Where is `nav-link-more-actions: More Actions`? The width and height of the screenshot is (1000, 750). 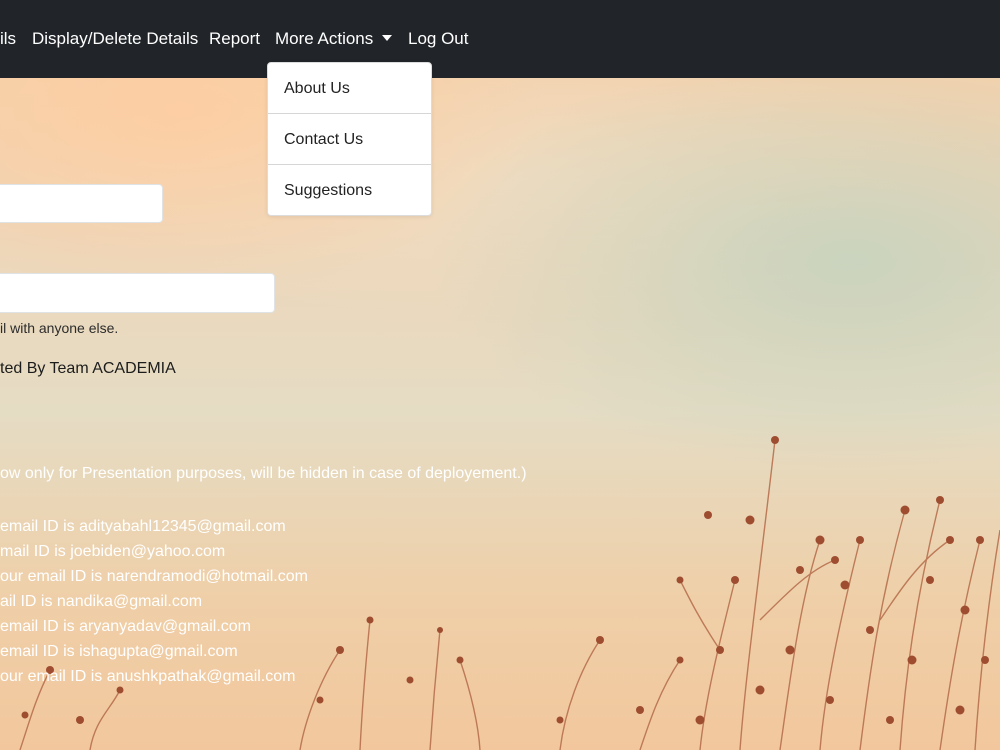
nav-link-more-actions: More Actions is located at coordinates (334, 39).